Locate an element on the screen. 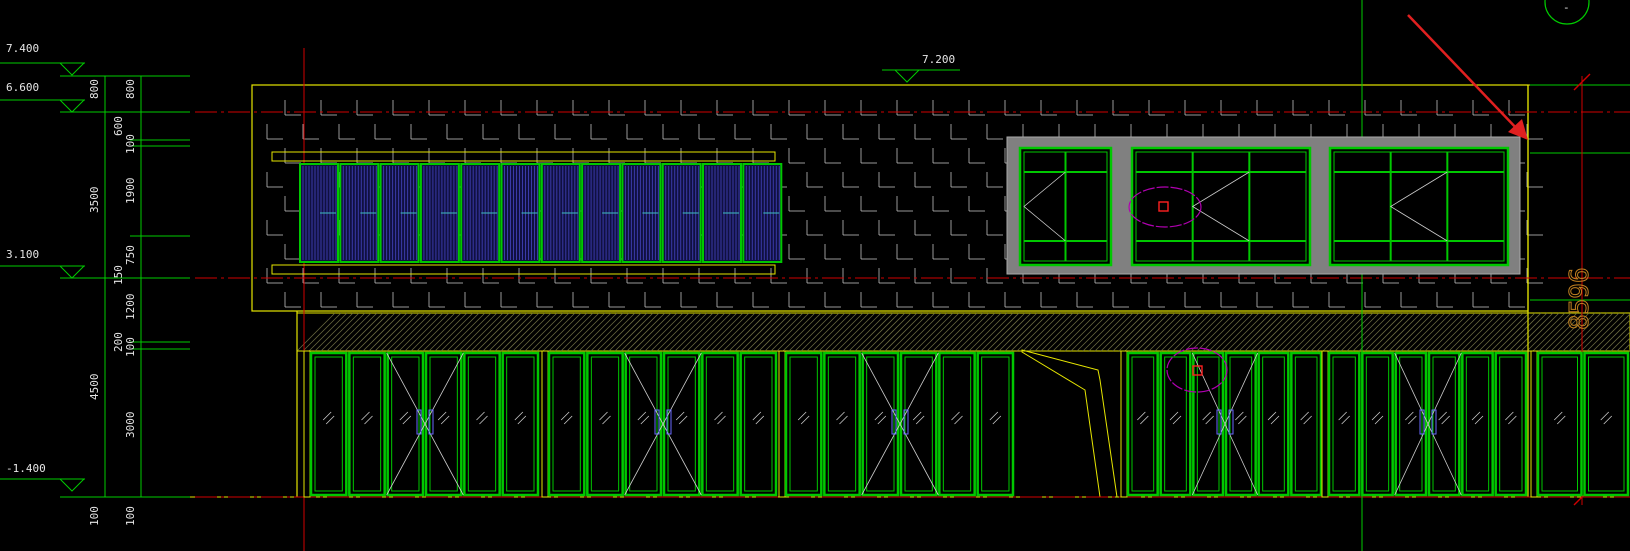 The width and height of the screenshot is (1630, 551). level-label-minus-1400: -1.400 is located at coordinates (26, 468).